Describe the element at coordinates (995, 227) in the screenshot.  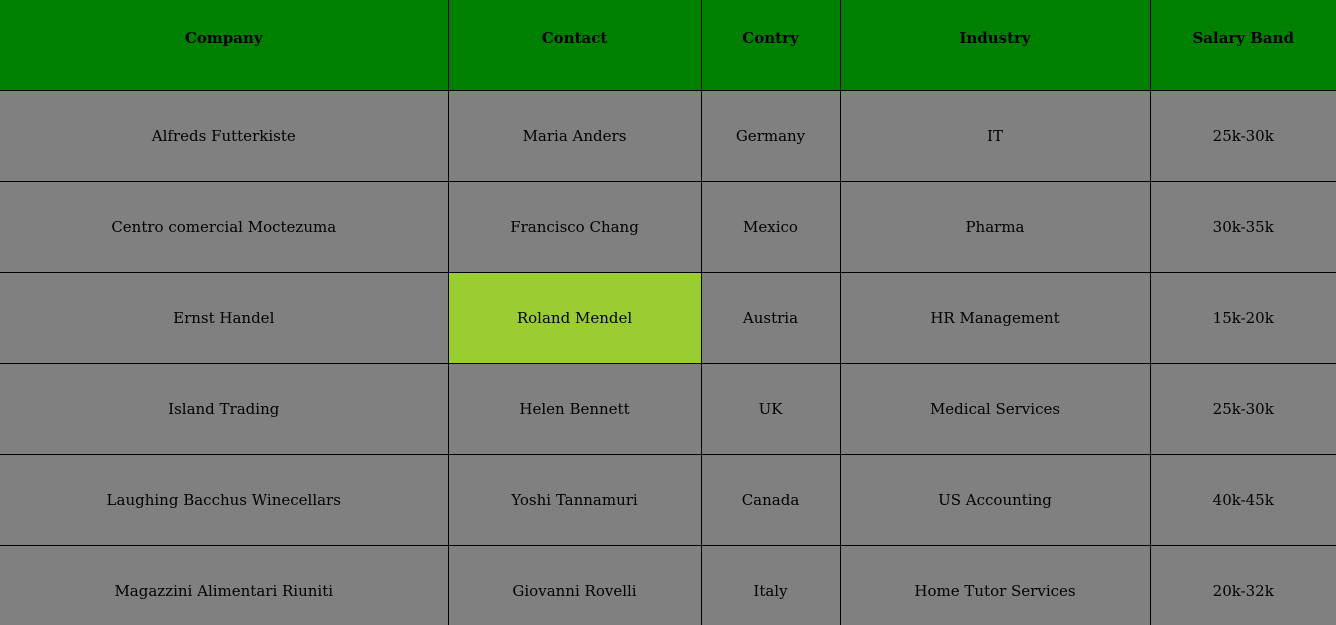
I see `cell-industry: Pharma` at that location.